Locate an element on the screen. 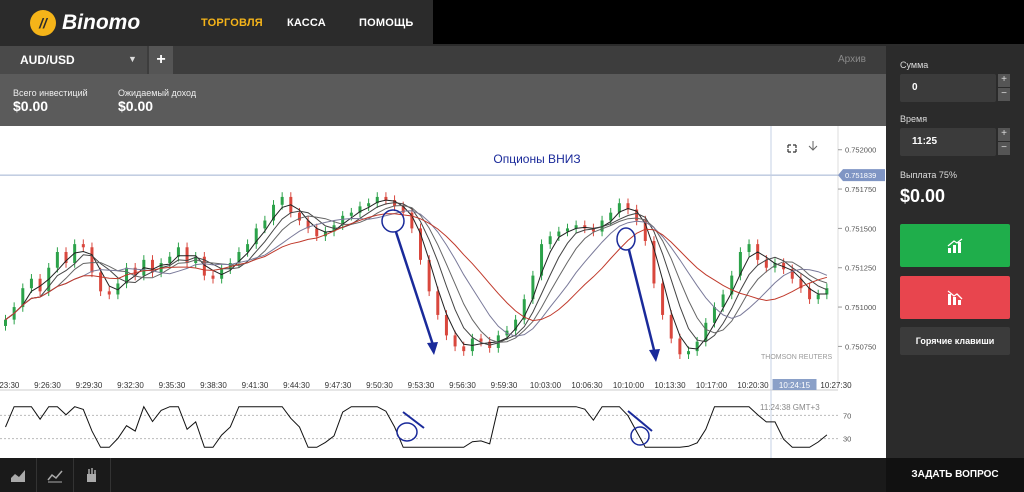 This screenshot has width=1024, height=492. x-tick-label: 9:59:30 is located at coordinates (504, 385).